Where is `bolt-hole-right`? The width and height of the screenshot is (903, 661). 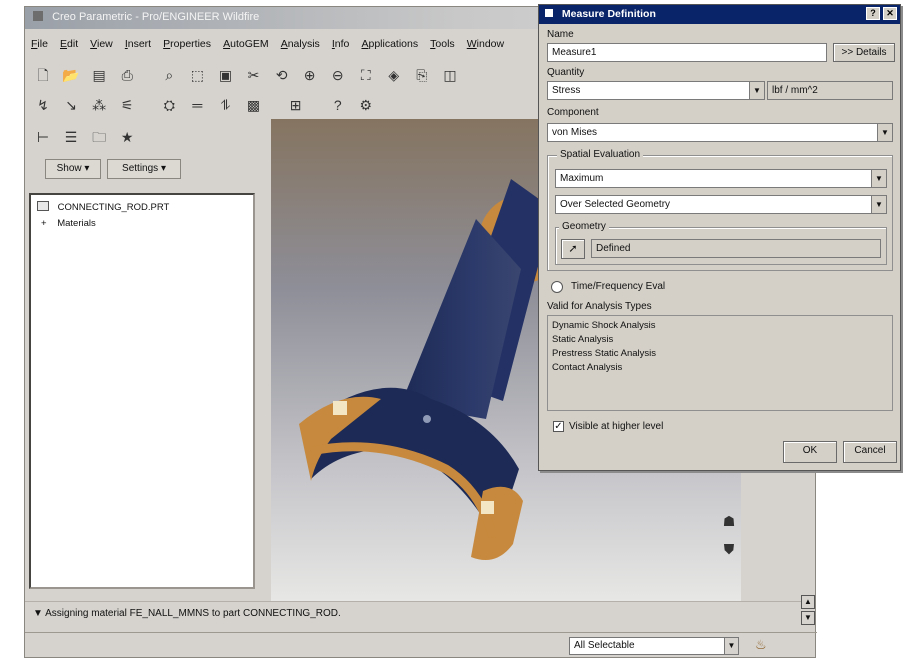
bolt-hole-right is located at coordinates (487, 507).